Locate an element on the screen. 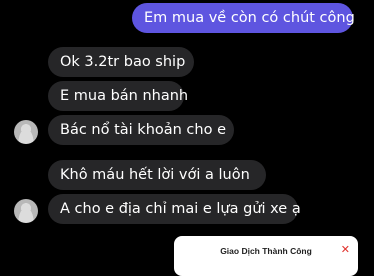  received-message: Ok 3.2tr bao ship is located at coordinates (121, 62).